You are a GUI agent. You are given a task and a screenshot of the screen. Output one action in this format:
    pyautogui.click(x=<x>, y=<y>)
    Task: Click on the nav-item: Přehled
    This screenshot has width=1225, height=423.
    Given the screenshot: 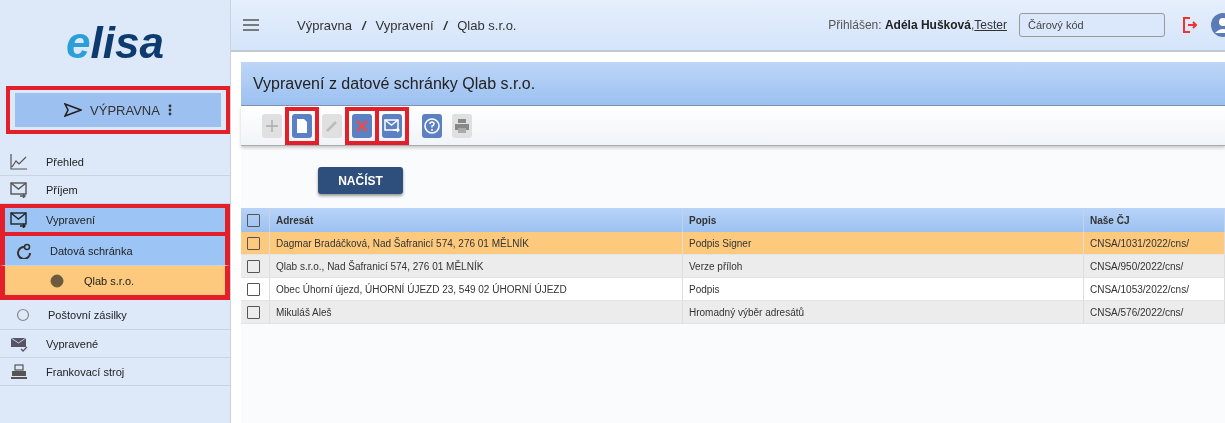 What is the action you would take?
    pyautogui.click(x=115, y=162)
    